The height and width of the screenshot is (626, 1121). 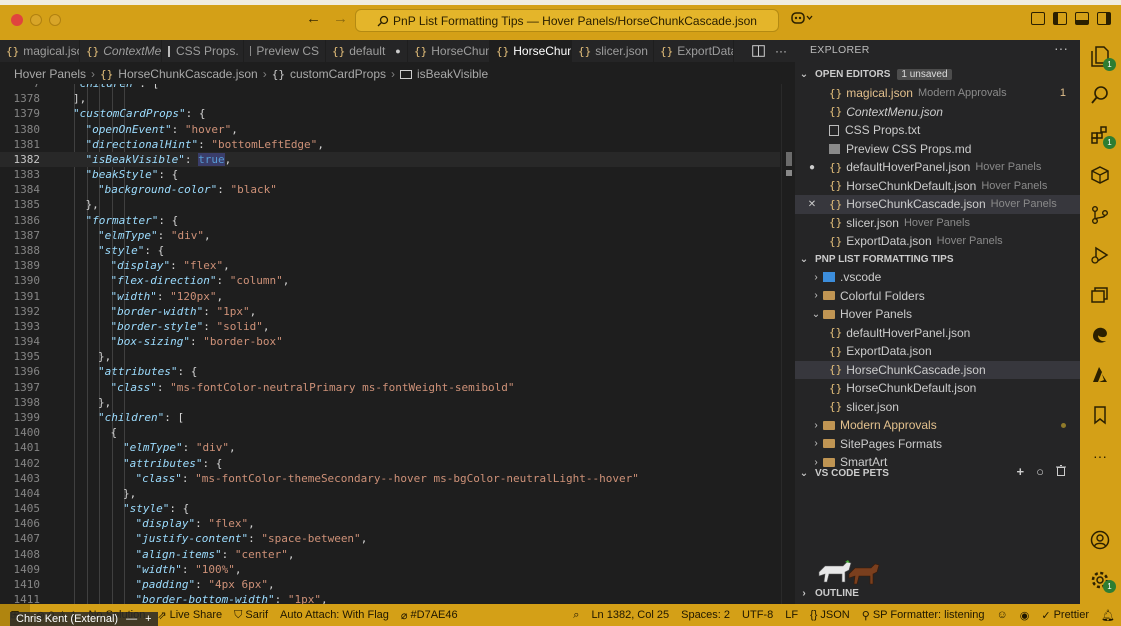 I want to click on cursor-position: Ln 1382, Col 25, so click(x=630, y=615).